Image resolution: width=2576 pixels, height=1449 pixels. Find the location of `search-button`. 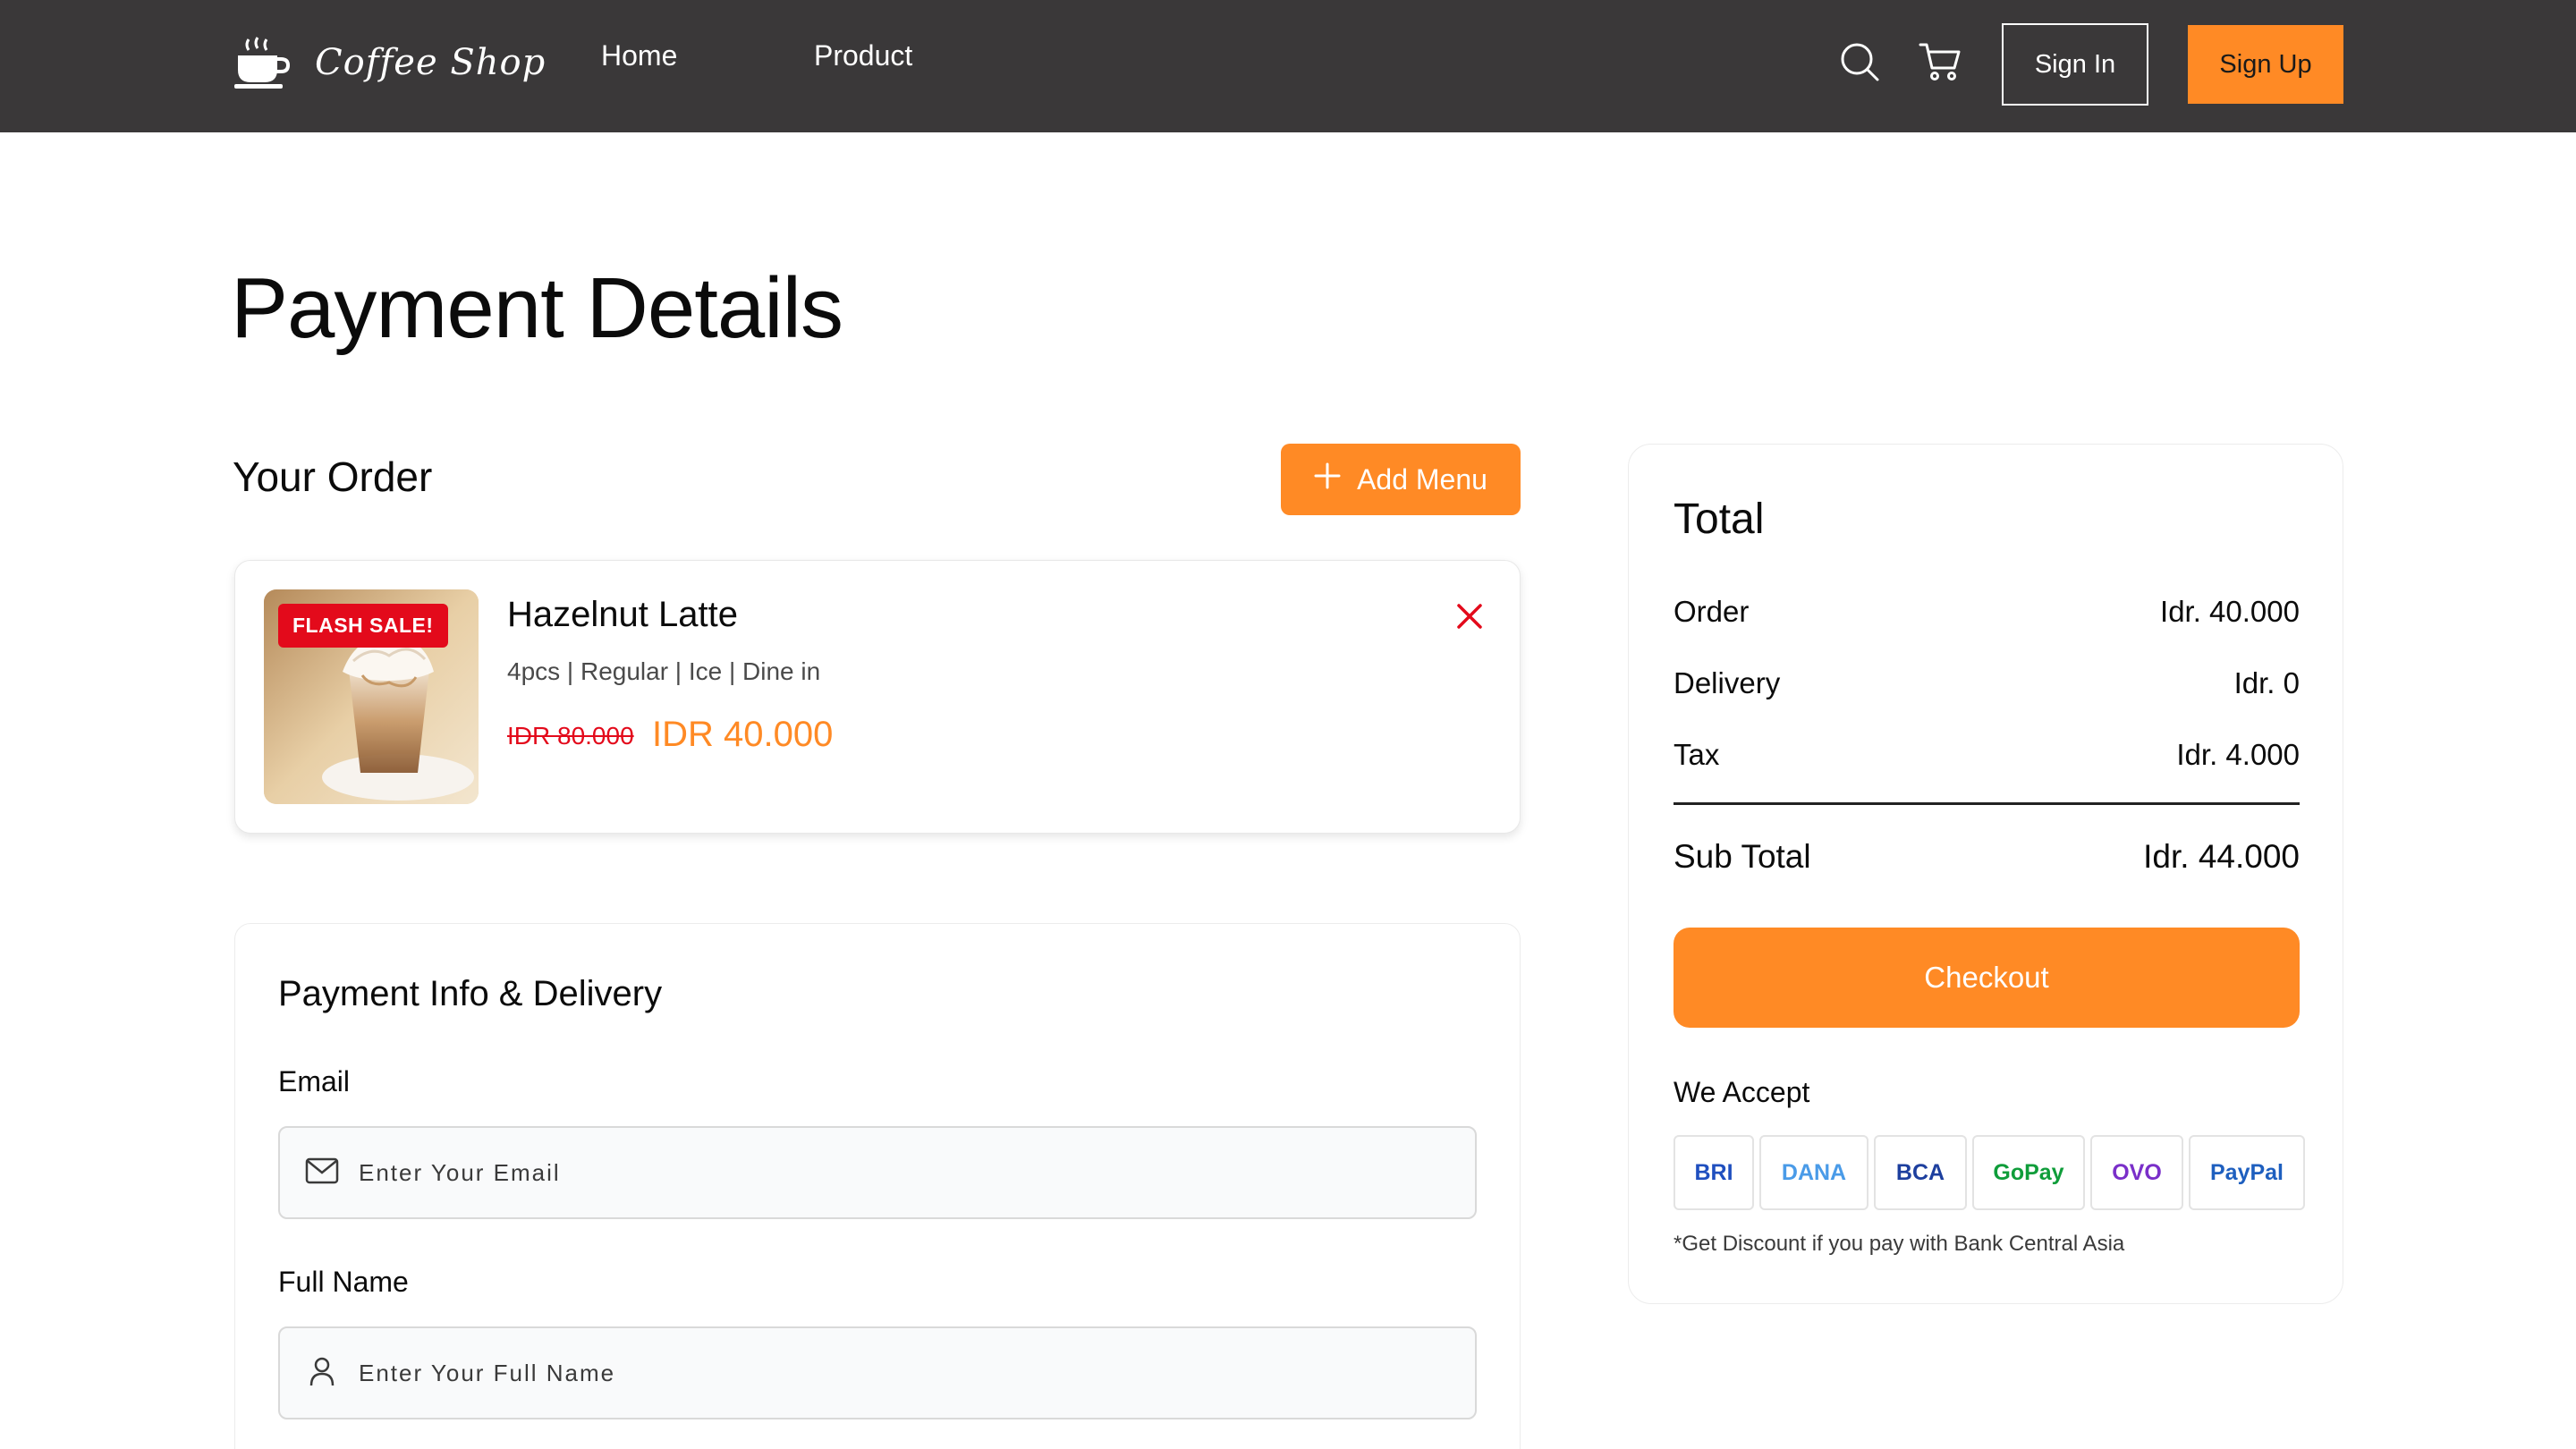

search-button is located at coordinates (1859, 63).